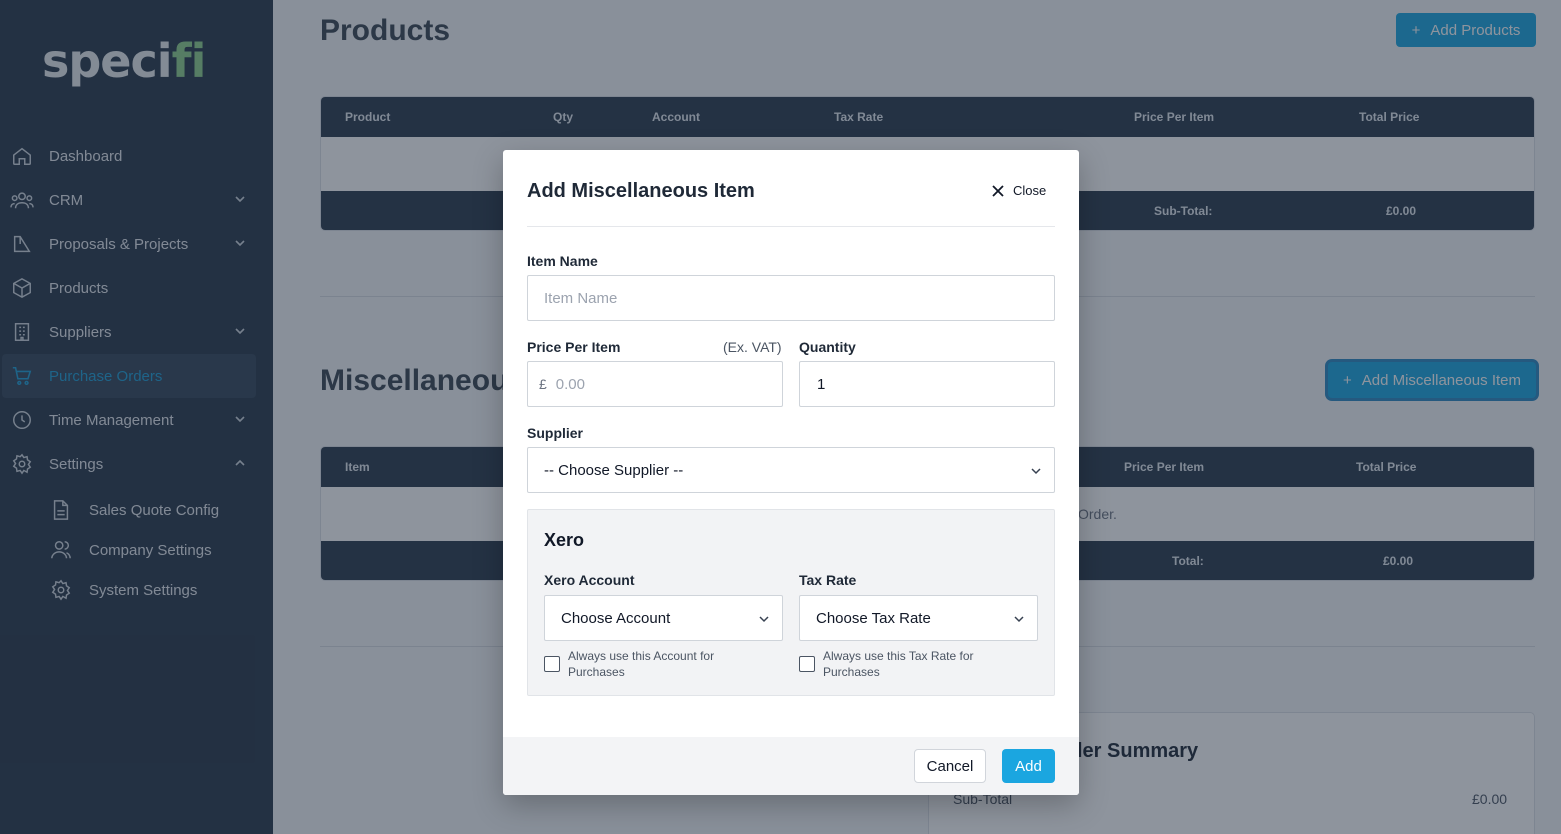  What do you see at coordinates (614, 470) in the screenshot?
I see `supplier-selected: -- Choose Supplier --` at bounding box center [614, 470].